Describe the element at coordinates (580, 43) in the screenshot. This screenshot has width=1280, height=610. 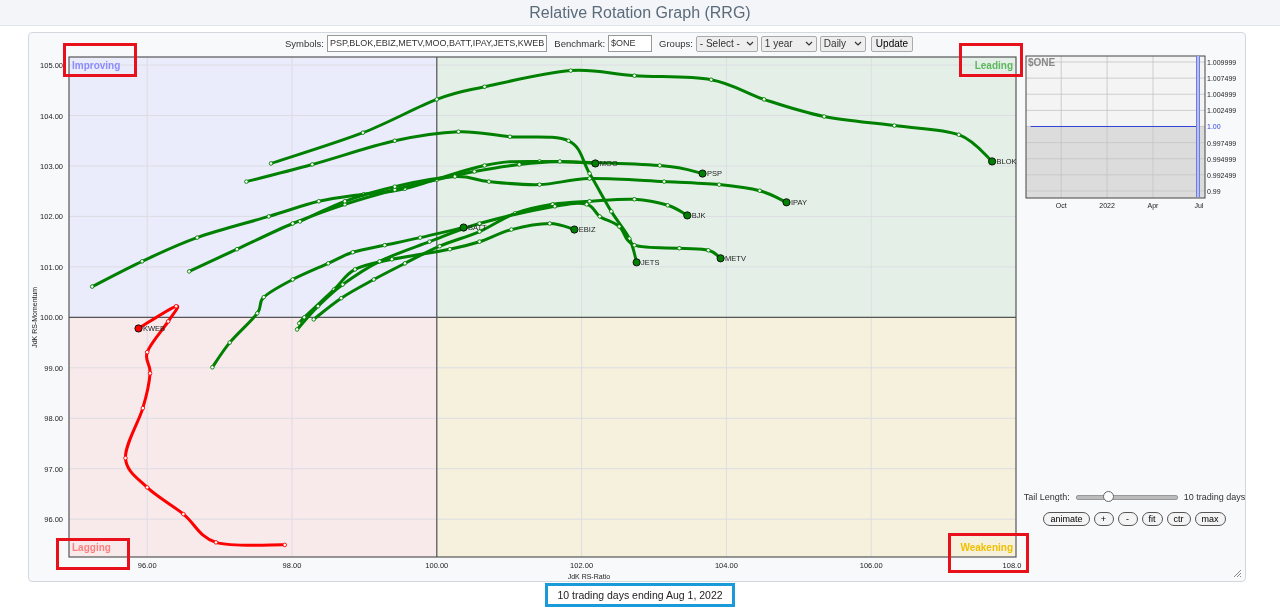
I see `field-label: Benchmark:` at that location.